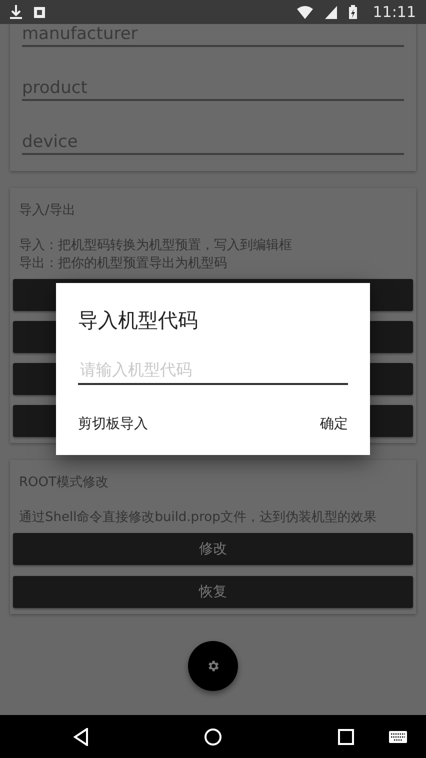 Image resolution: width=426 pixels, height=758 pixels. I want to click on status-time: 11:11, so click(394, 12).